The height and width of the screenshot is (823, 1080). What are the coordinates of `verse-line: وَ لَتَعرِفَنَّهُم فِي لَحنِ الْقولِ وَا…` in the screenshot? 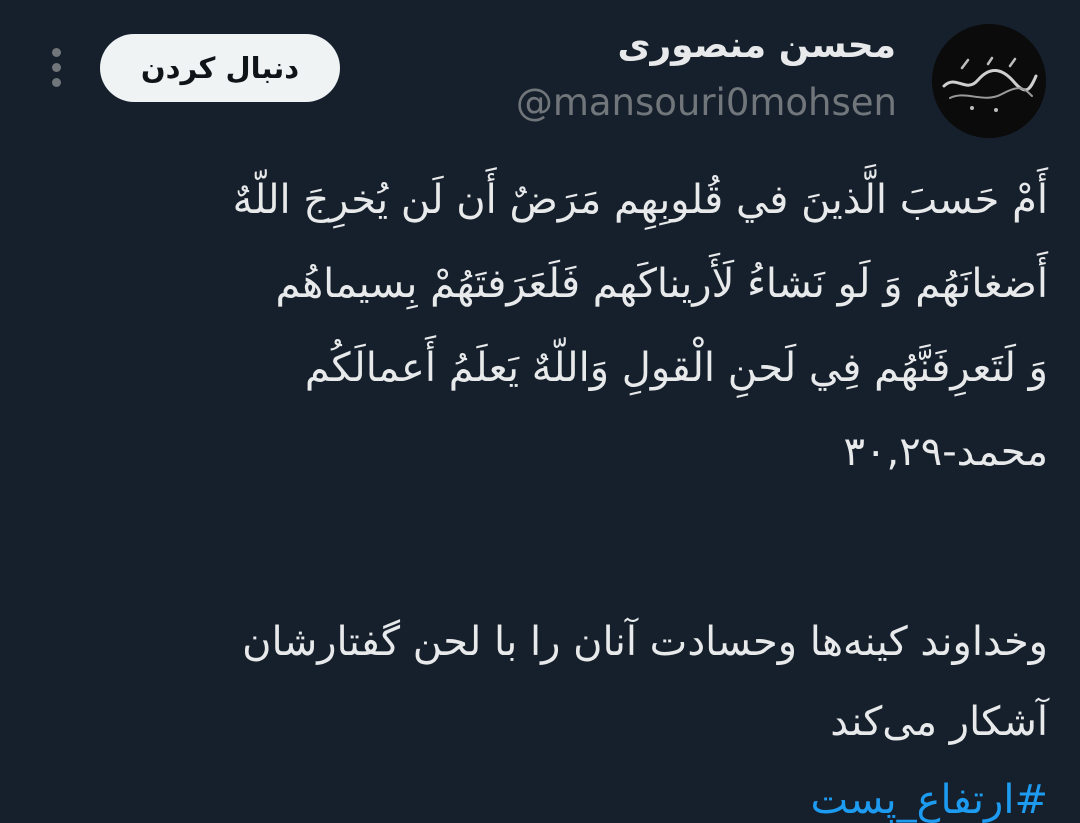 It's located at (676, 368).